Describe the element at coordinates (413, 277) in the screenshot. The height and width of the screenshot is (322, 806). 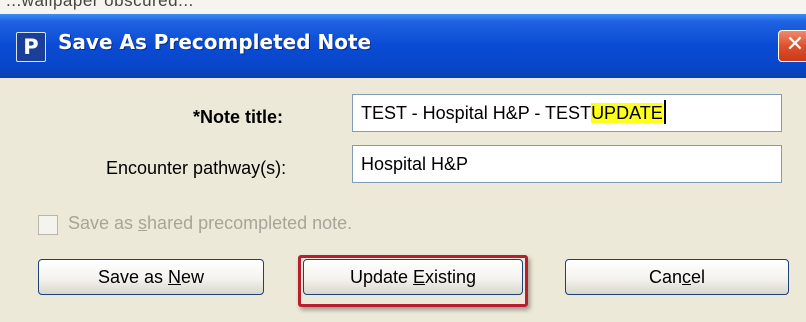
I see `update-existing-button: Update Existing` at that location.